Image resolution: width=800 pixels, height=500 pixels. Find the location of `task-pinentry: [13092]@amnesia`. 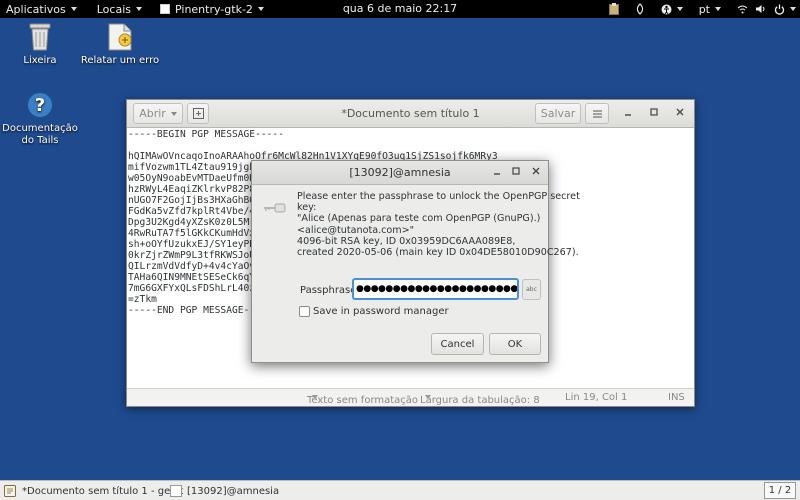

task-pinentry: [13092]@amnesia is located at coordinates (224, 491).